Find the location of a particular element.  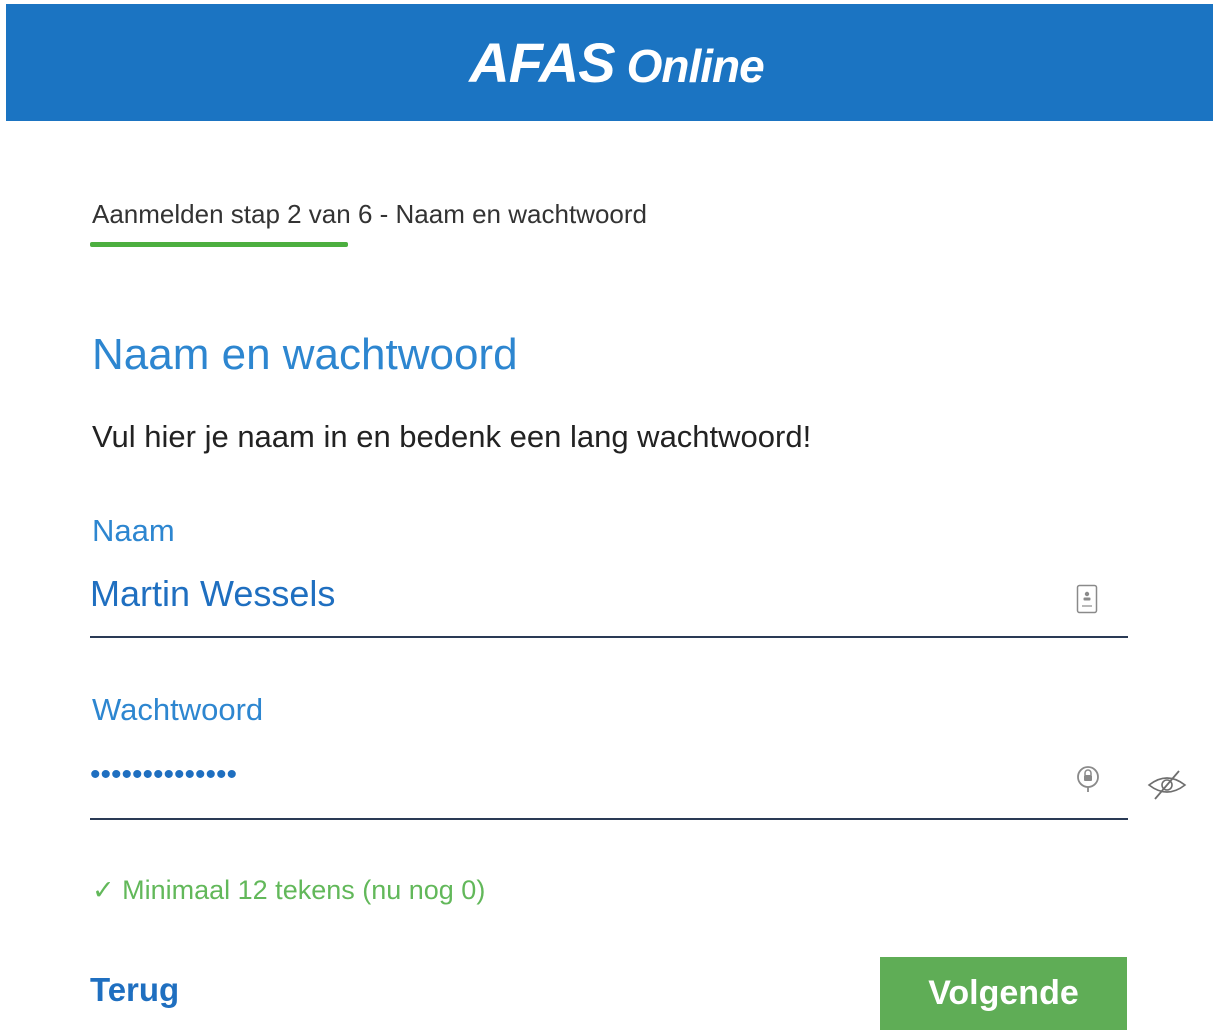

logo-suffix: Online is located at coordinates (695, 66).